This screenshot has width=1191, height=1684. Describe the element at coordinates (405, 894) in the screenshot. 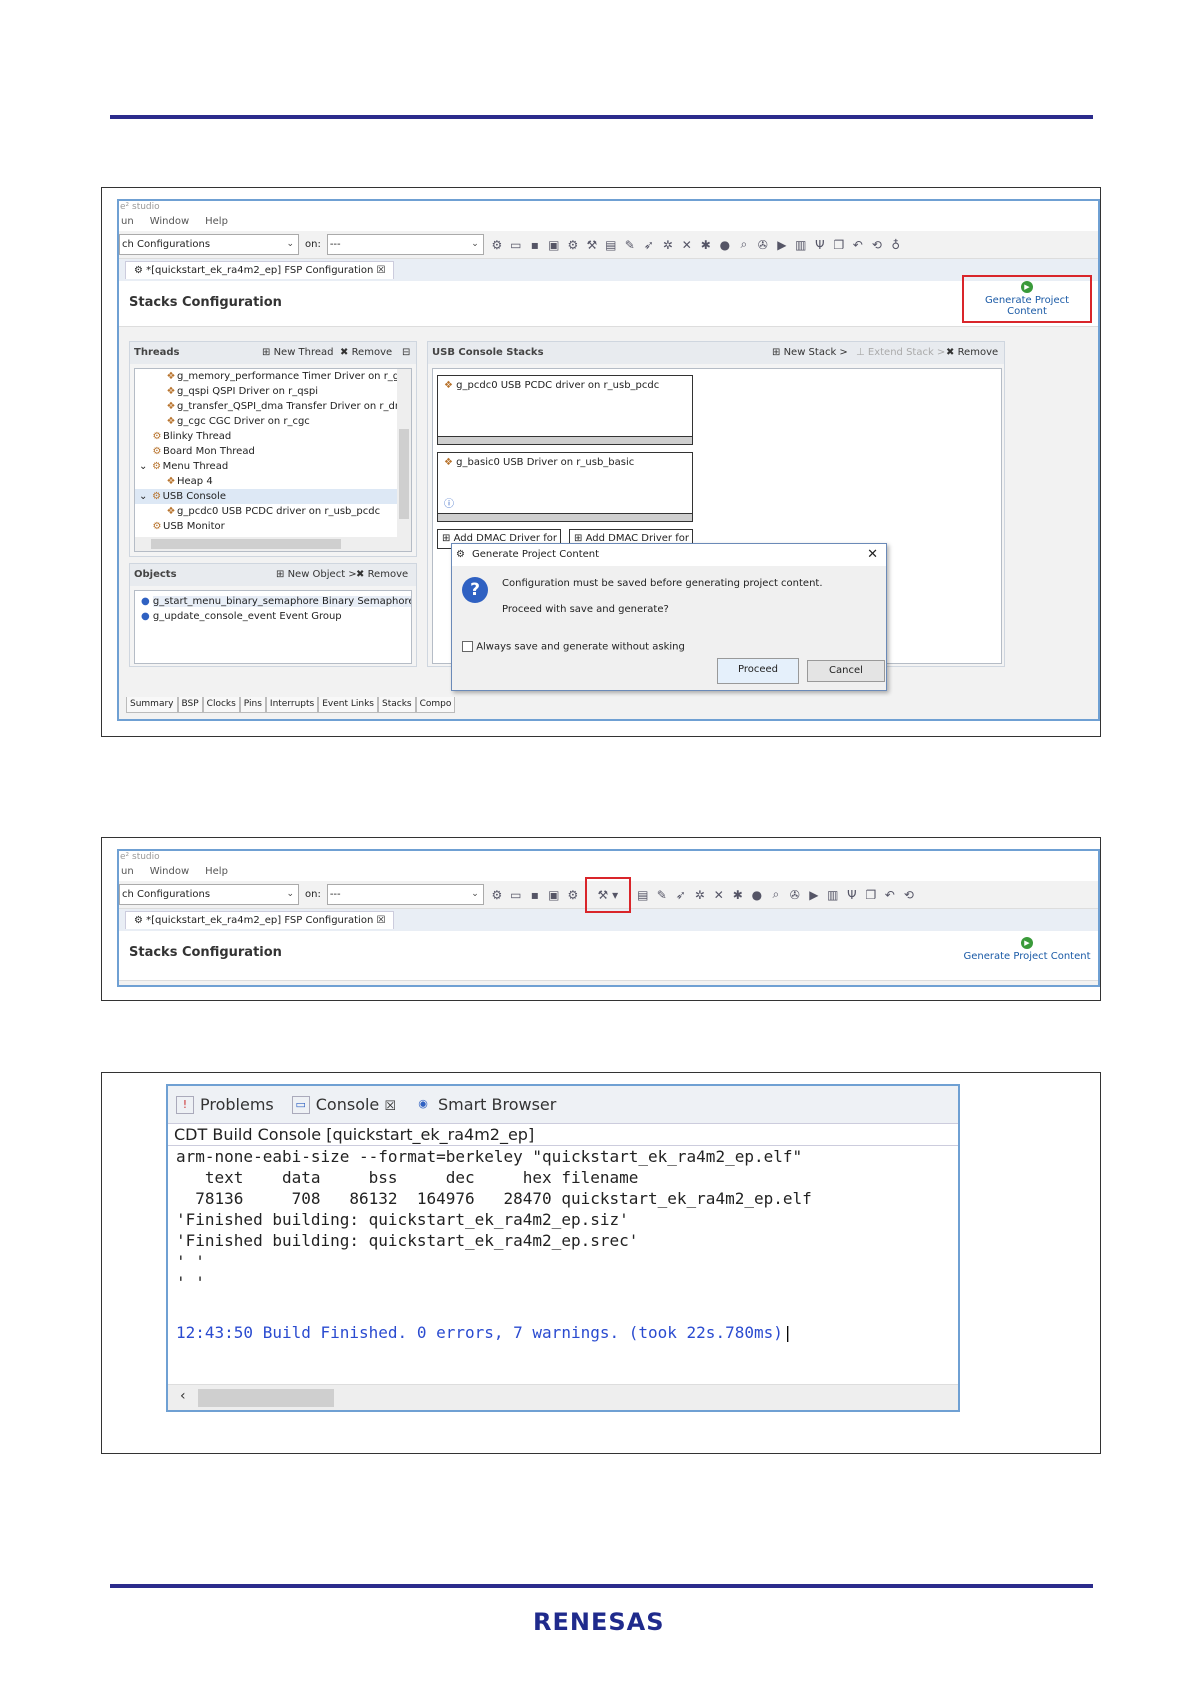

I see `launch-target-combo: --- ⌄` at that location.